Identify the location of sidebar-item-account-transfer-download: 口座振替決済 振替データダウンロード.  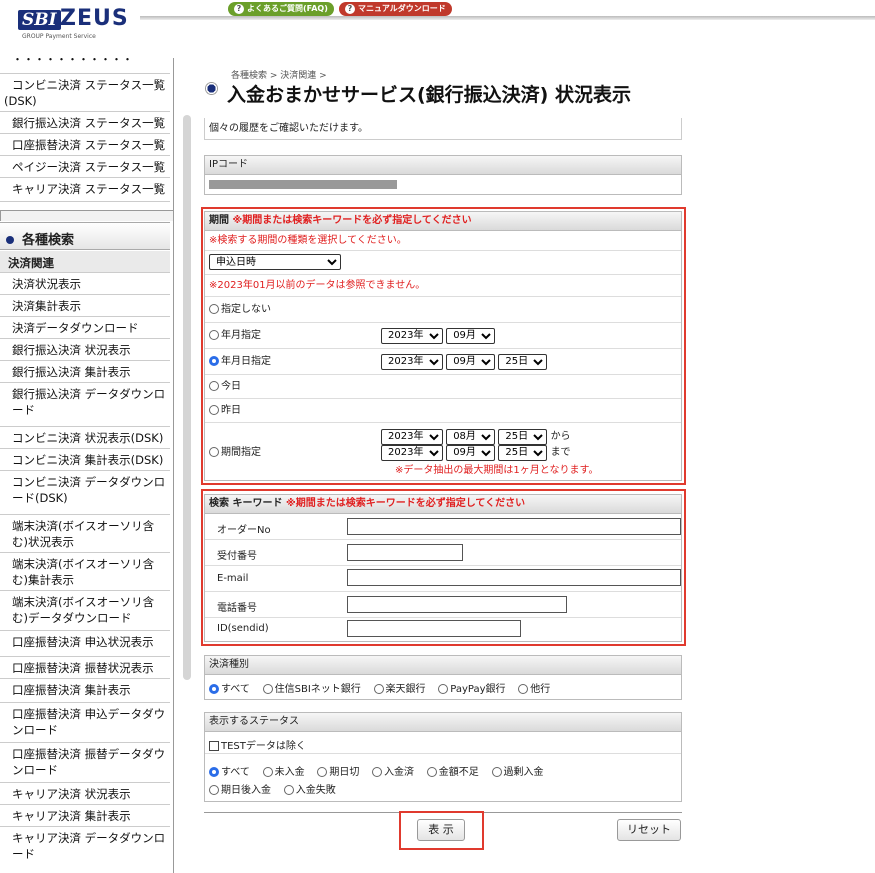
(85, 763).